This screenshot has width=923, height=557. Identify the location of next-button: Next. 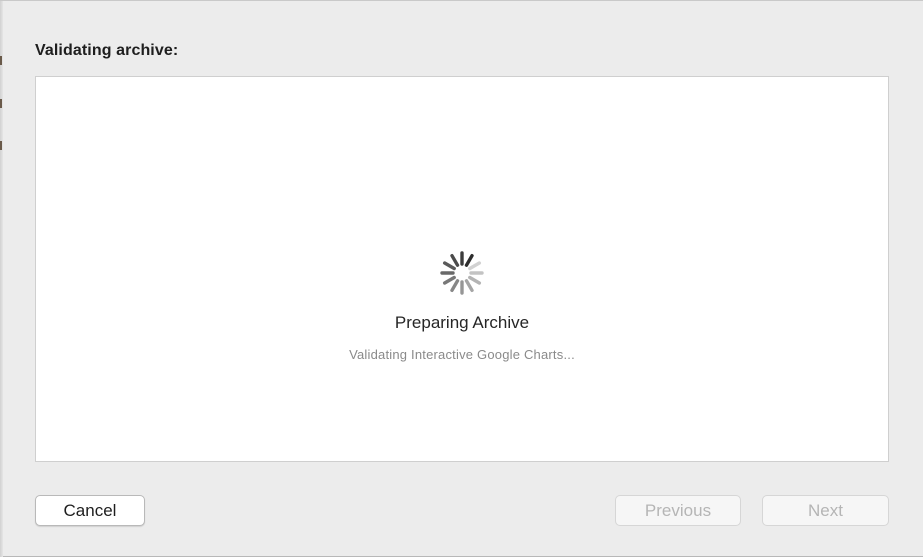
(825, 510).